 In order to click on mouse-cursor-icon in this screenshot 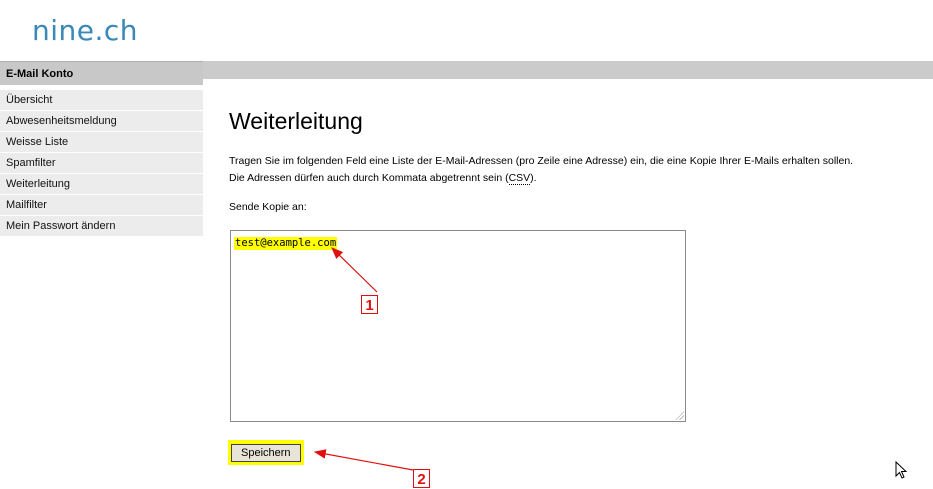, I will do `click(901, 470)`.